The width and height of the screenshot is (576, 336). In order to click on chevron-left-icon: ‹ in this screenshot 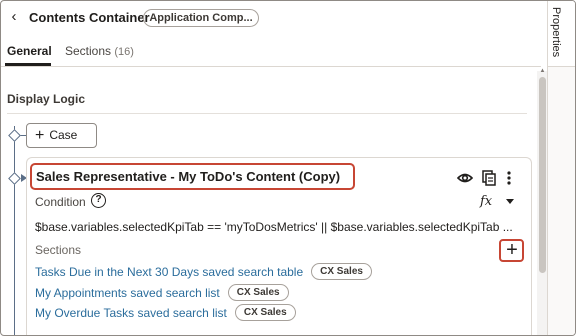, I will do `click(14, 17)`.